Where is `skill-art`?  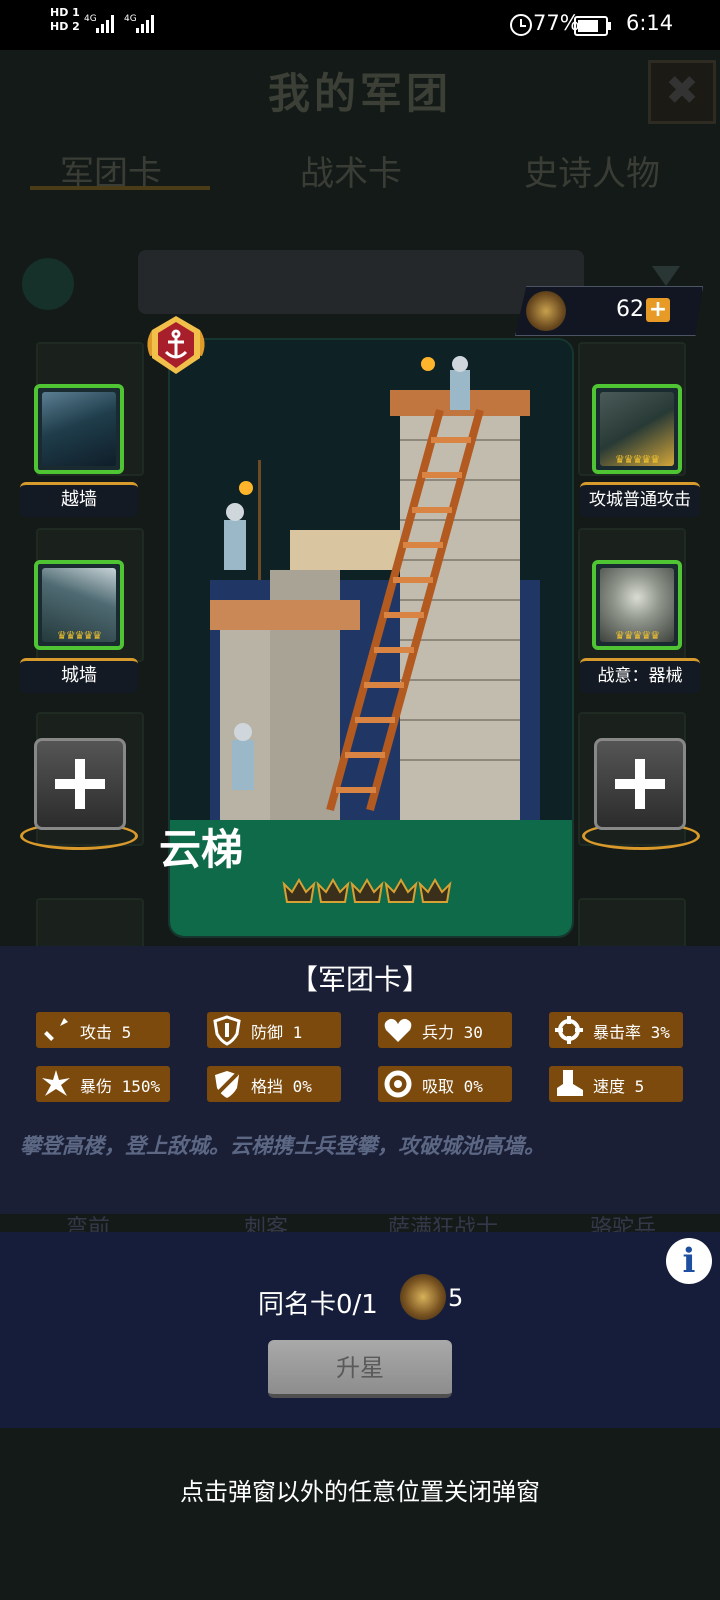 skill-art is located at coordinates (79, 429).